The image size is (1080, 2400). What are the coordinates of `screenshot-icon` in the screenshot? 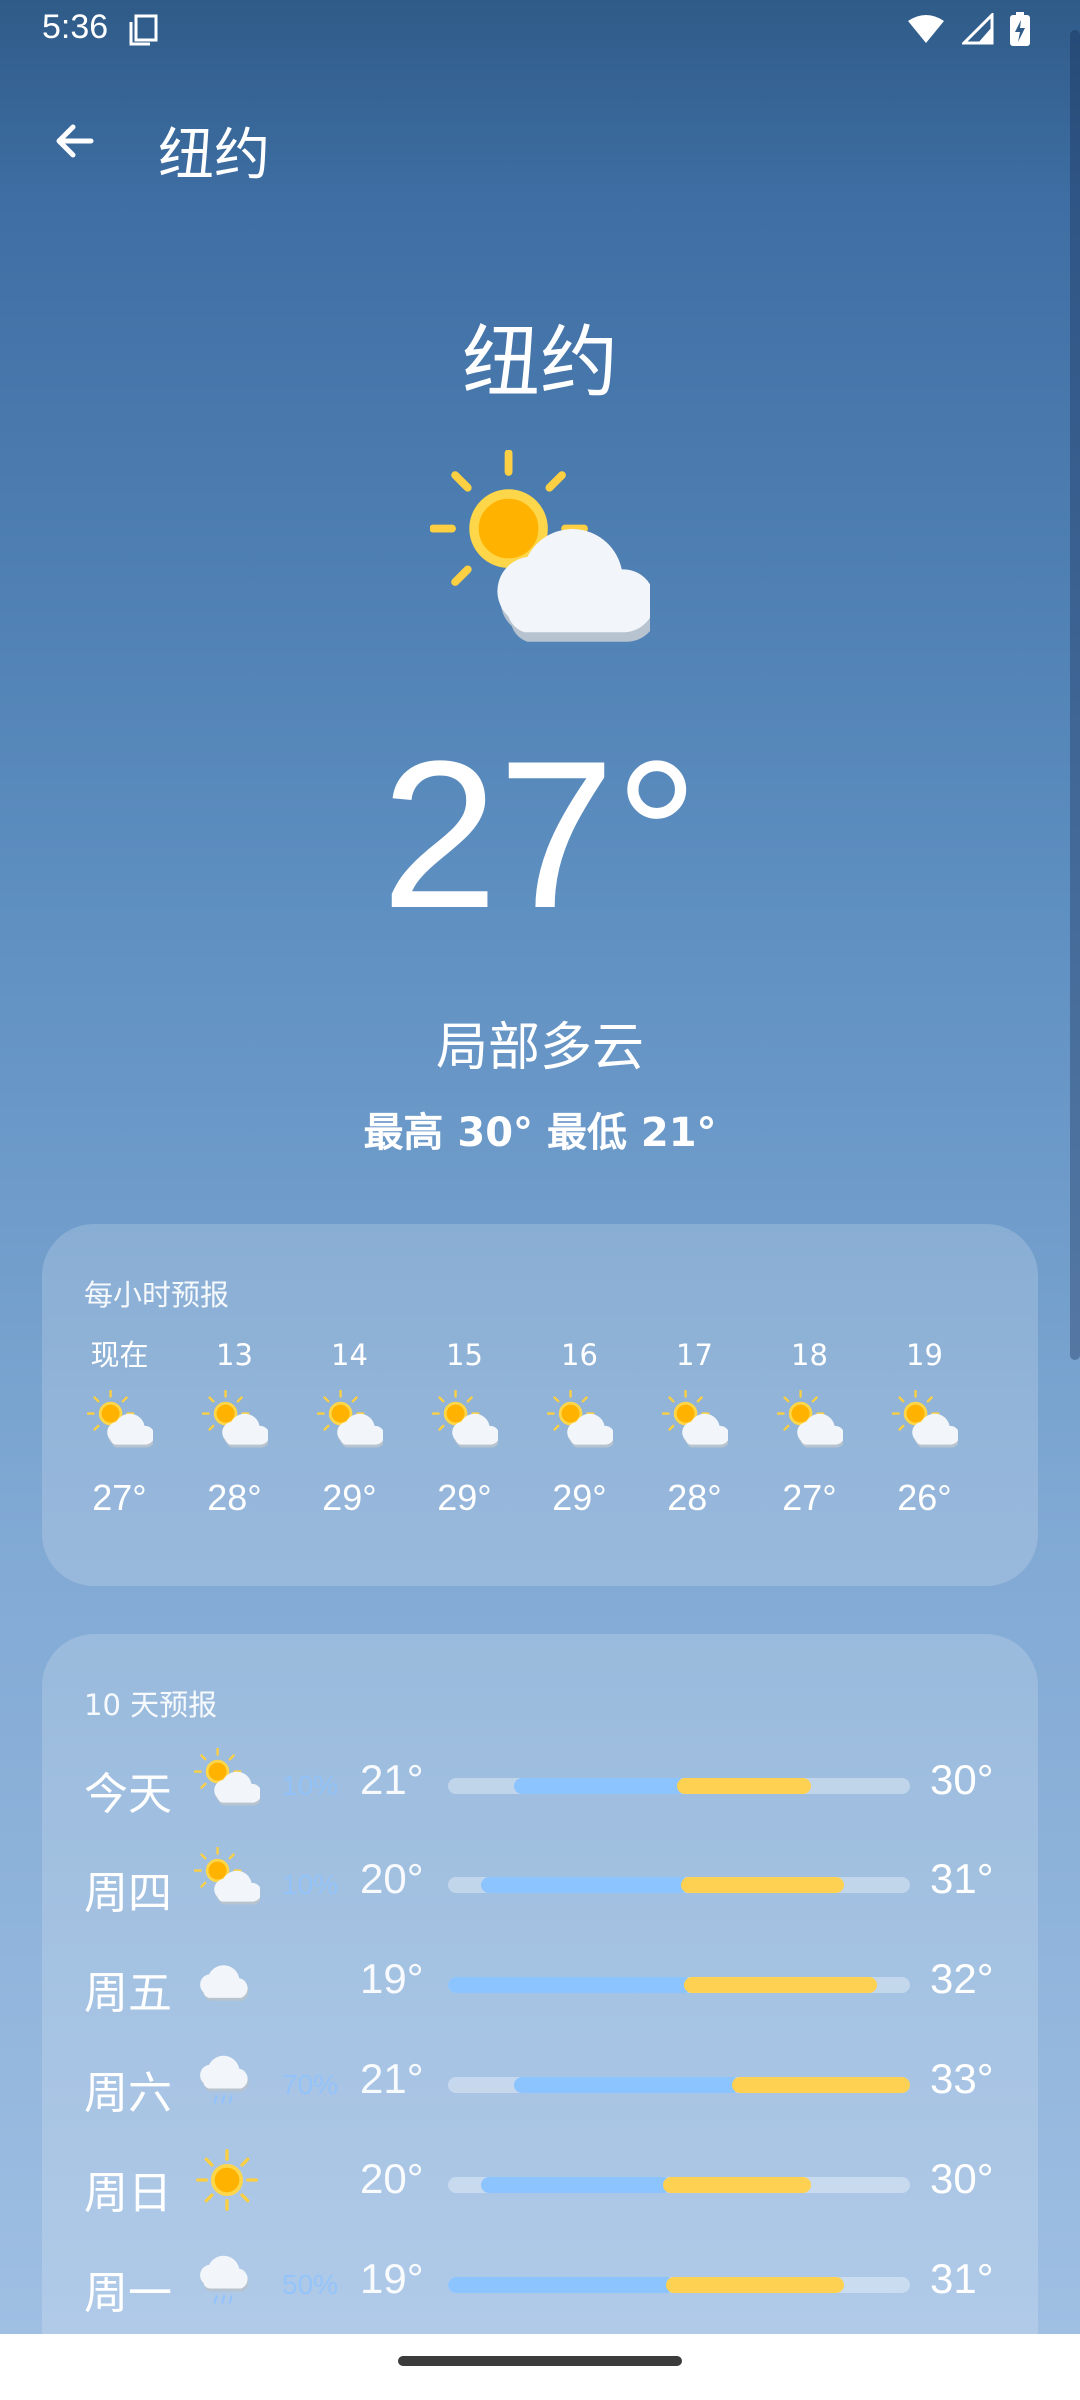 It's located at (143, 32).